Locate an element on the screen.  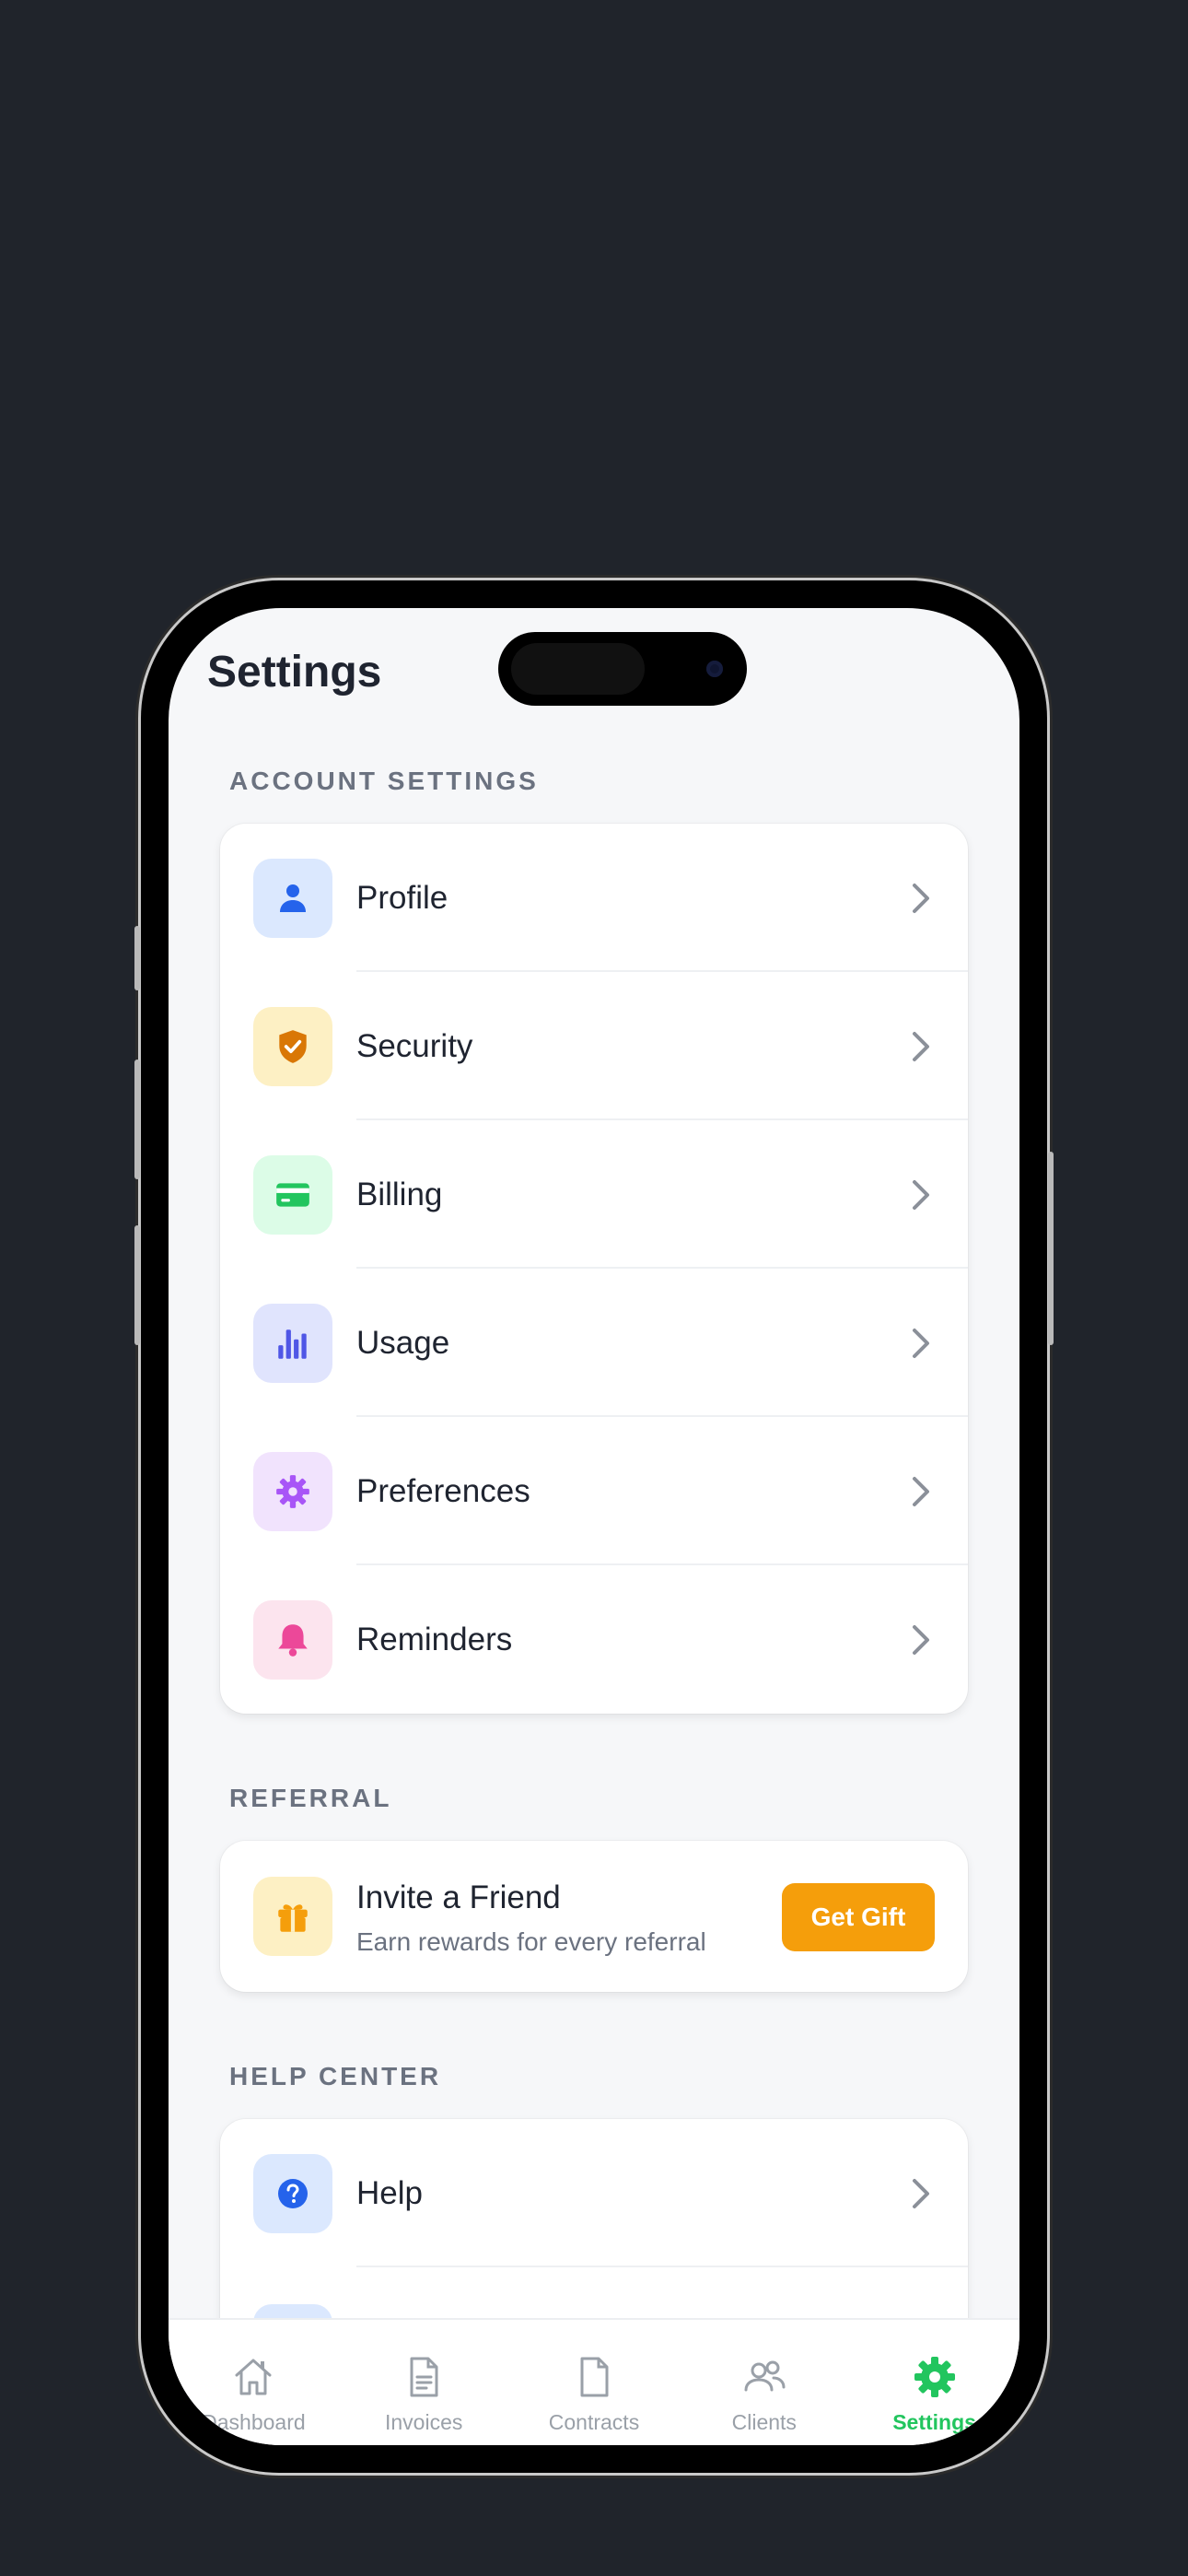
tab-label: Invoices is located at coordinates (424, 2422).